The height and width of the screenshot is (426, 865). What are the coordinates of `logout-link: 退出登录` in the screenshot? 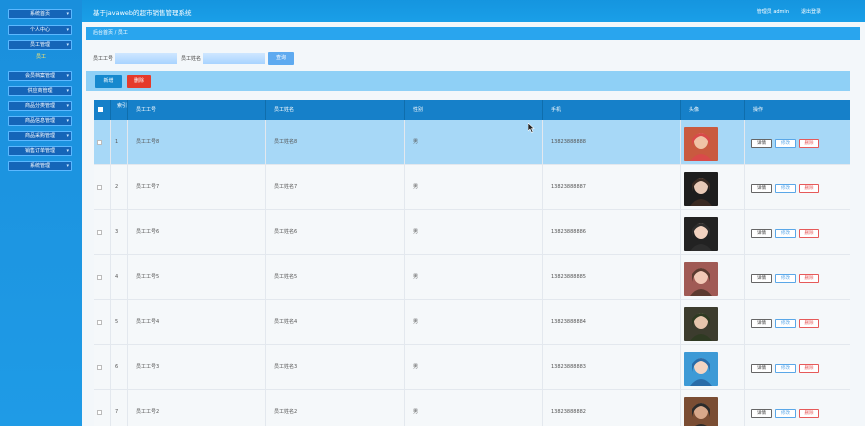 It's located at (811, 11).